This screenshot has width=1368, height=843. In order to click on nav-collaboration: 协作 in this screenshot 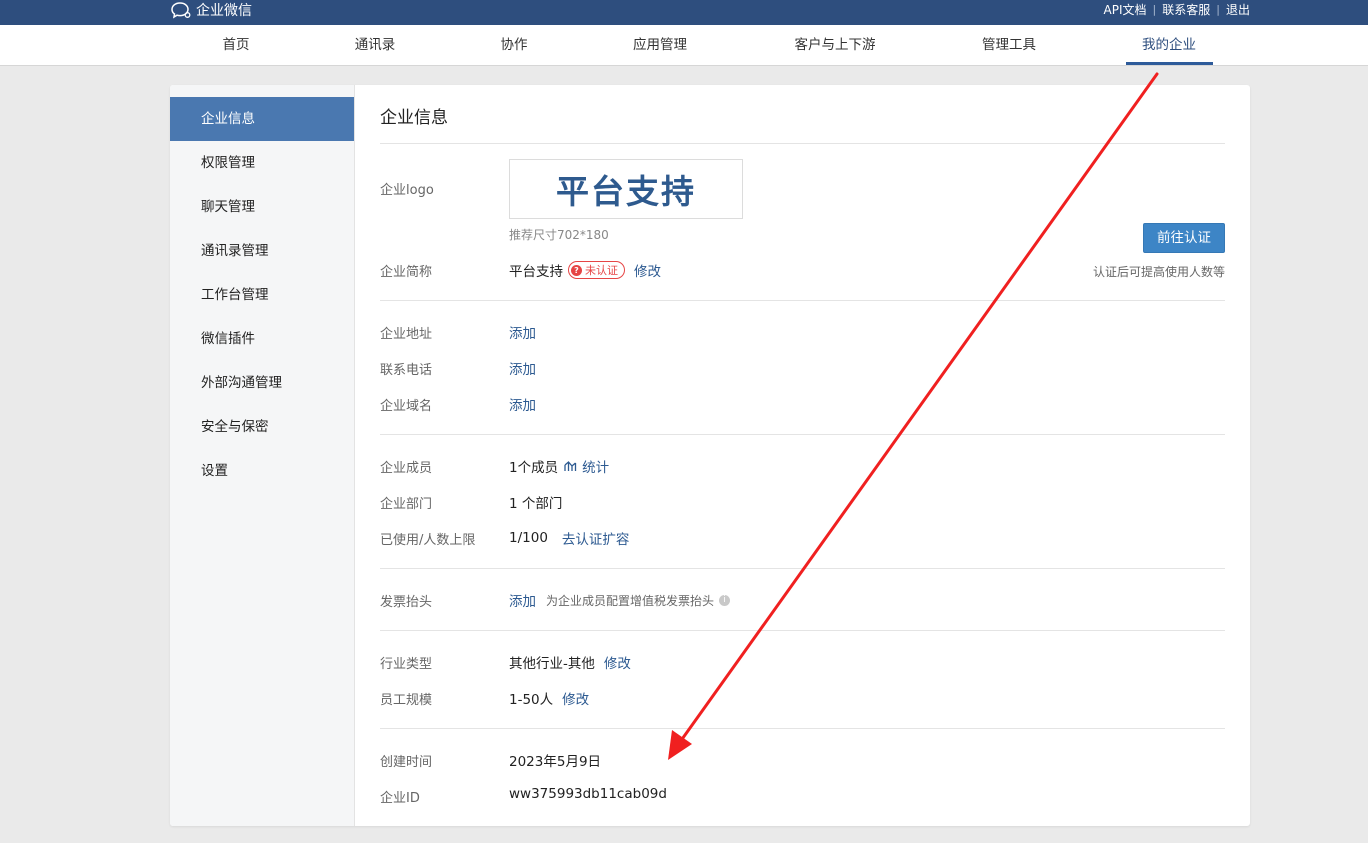, I will do `click(514, 45)`.